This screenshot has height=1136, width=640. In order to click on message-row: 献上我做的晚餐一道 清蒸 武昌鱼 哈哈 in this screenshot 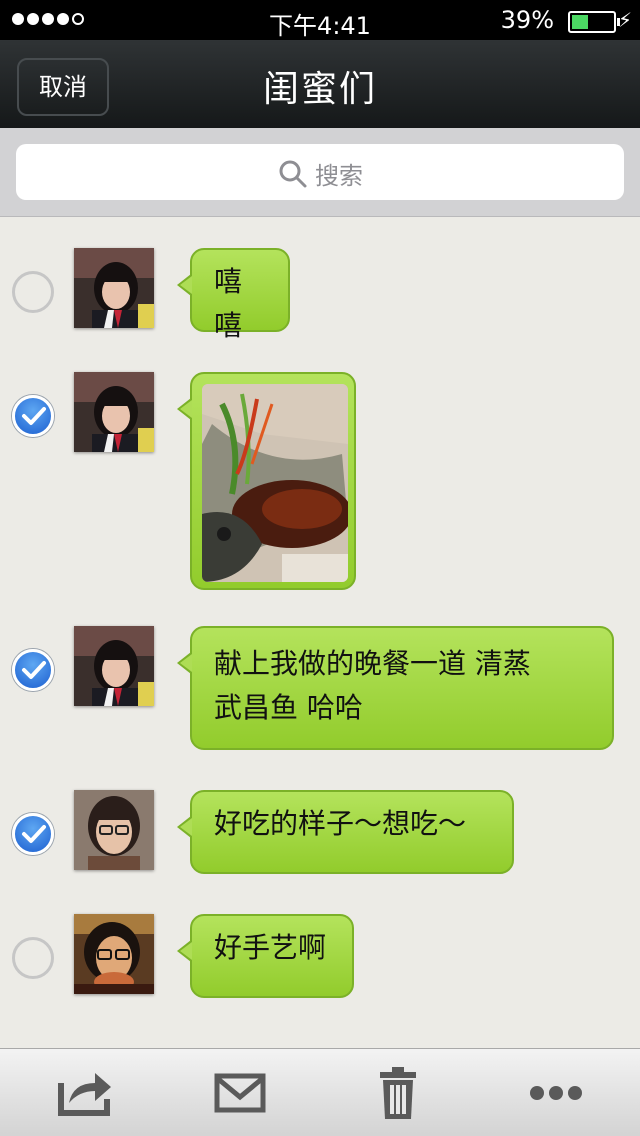, I will do `click(320, 688)`.